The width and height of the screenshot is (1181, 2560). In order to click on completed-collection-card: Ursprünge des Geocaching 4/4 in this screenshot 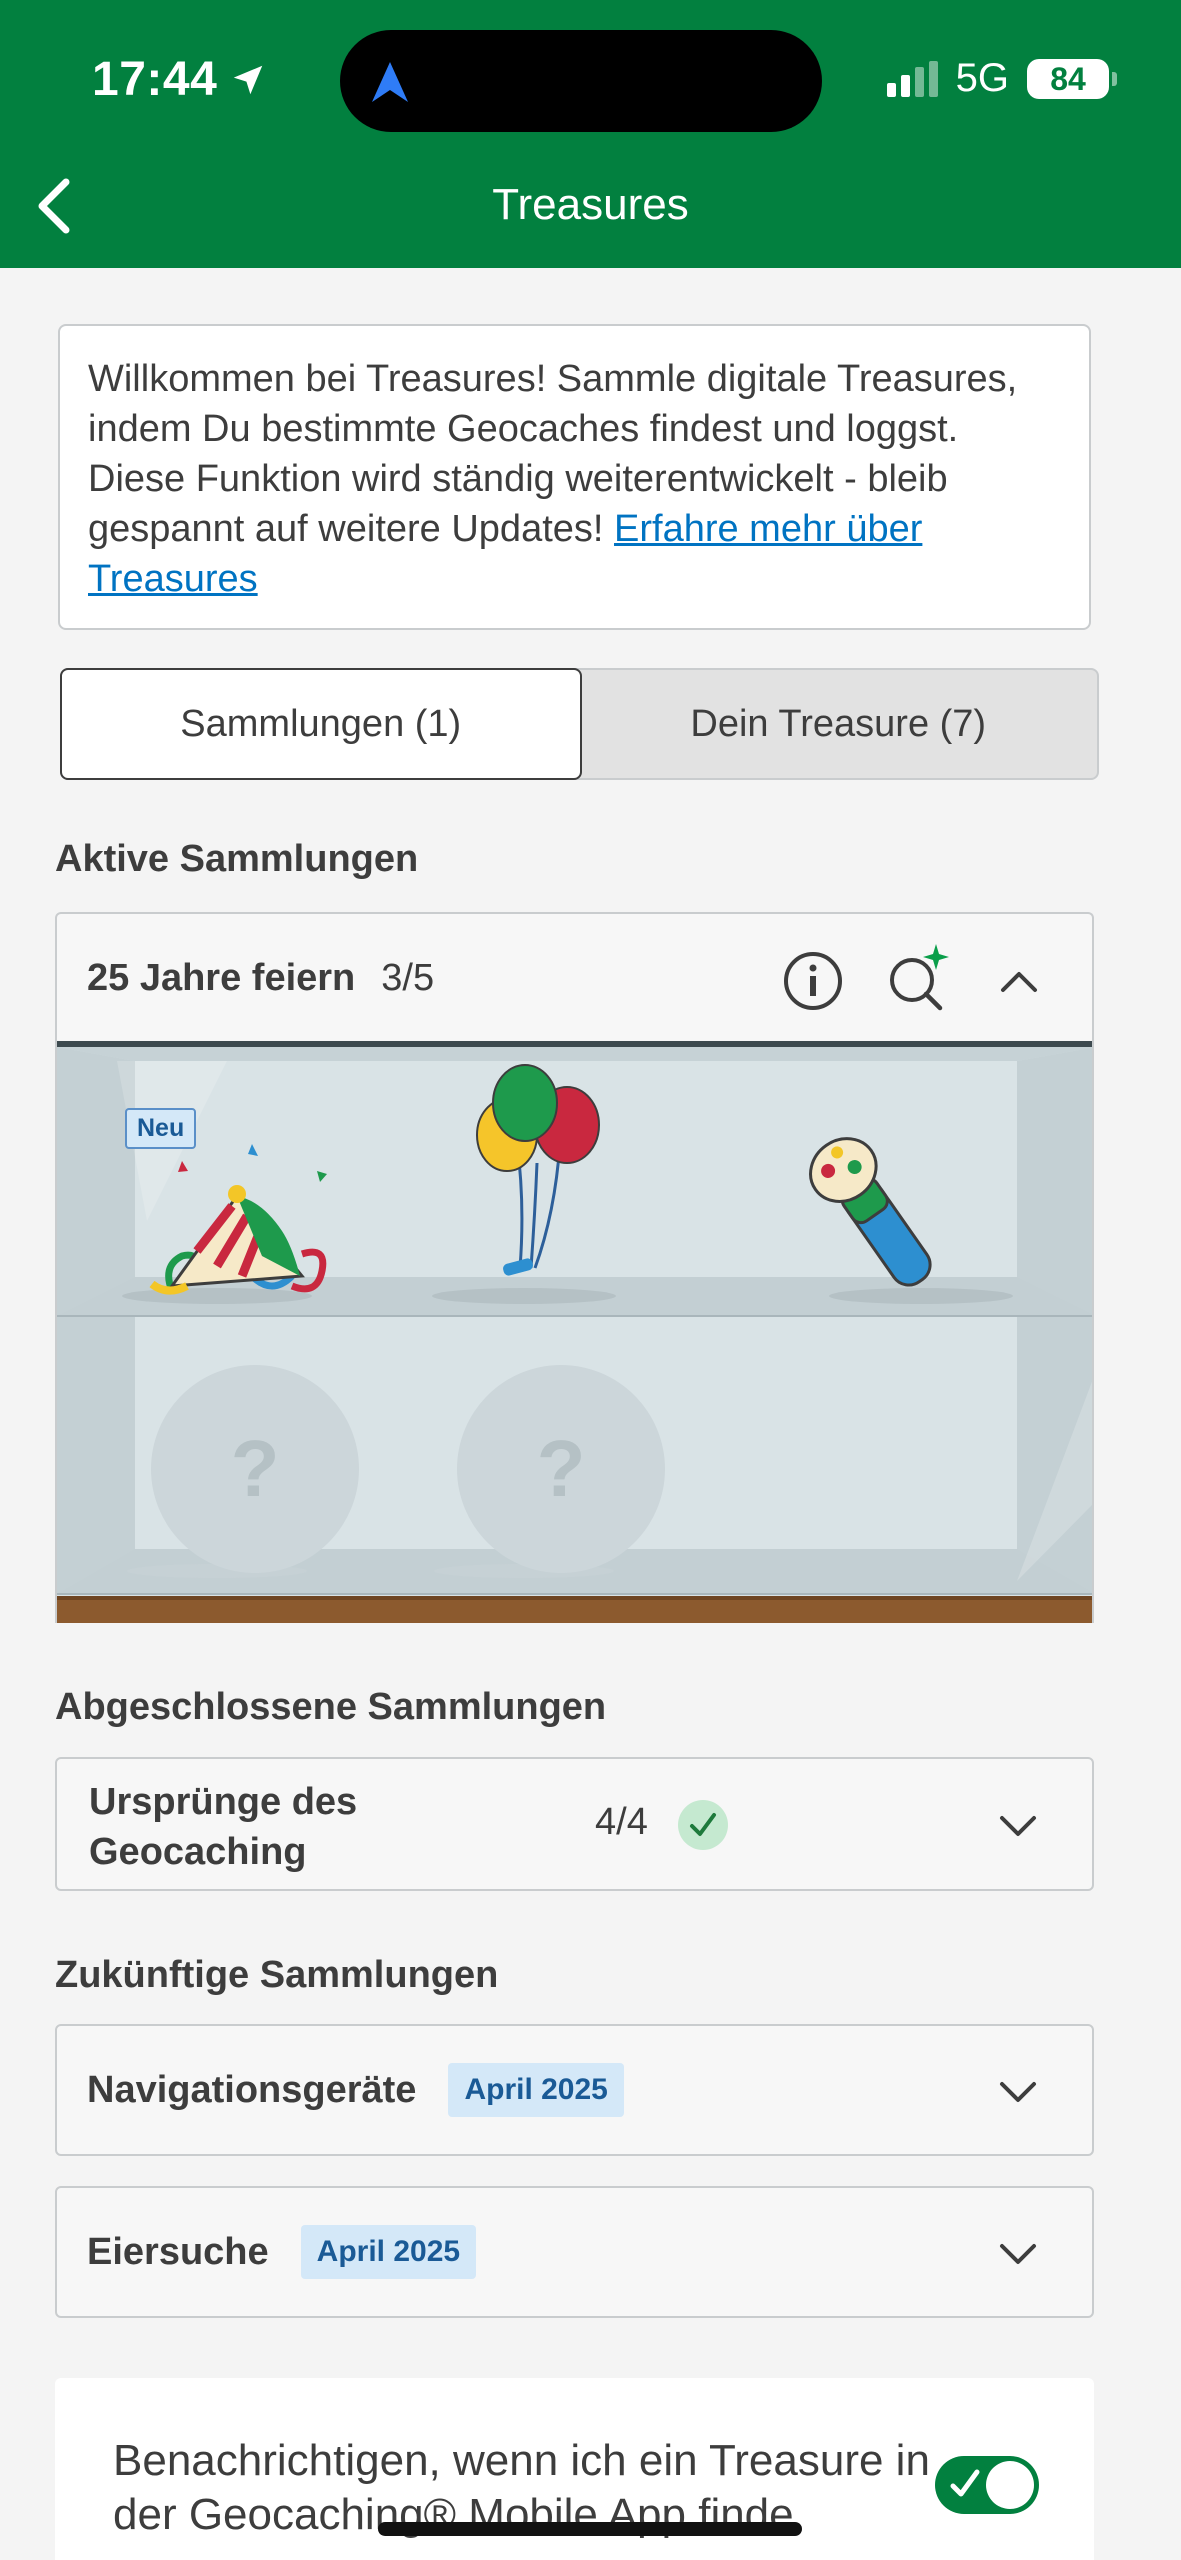, I will do `click(574, 1824)`.